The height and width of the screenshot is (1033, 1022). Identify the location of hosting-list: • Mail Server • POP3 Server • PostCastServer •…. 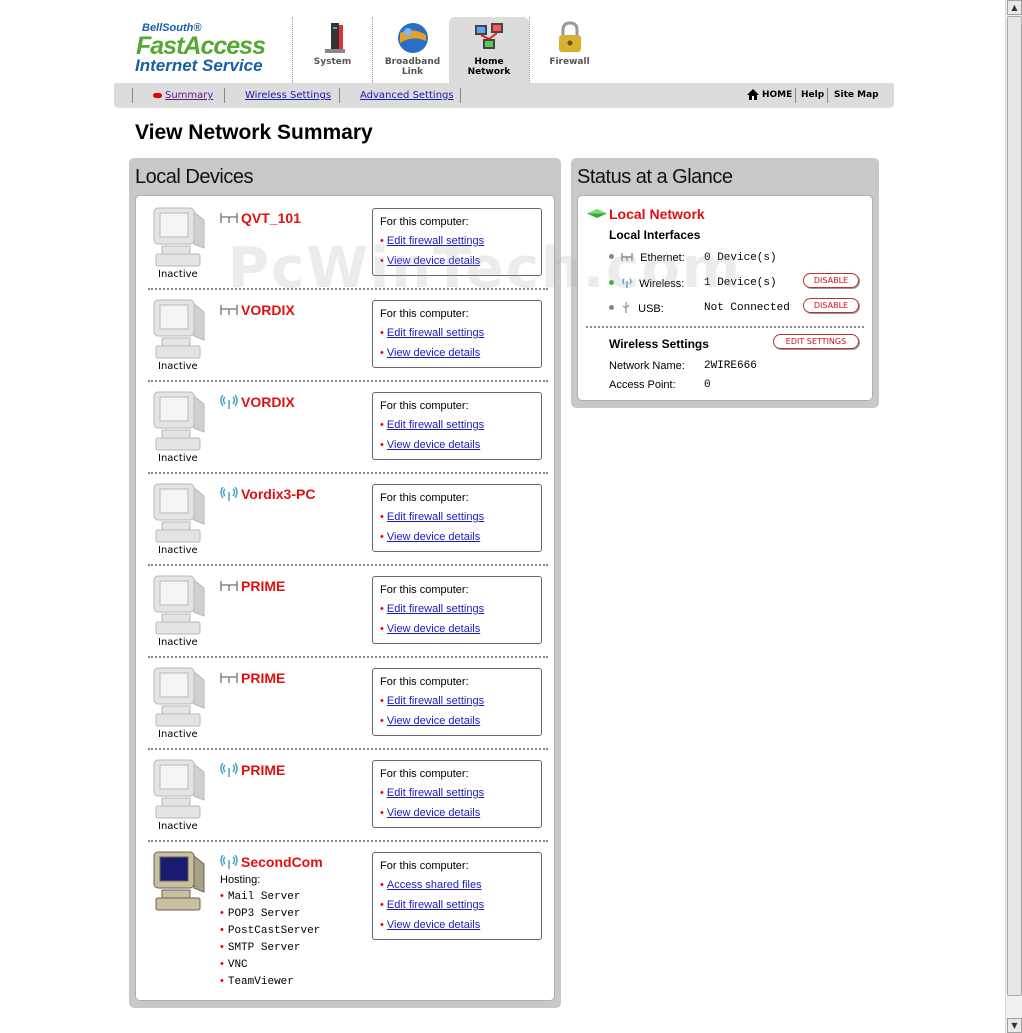
(270, 941).